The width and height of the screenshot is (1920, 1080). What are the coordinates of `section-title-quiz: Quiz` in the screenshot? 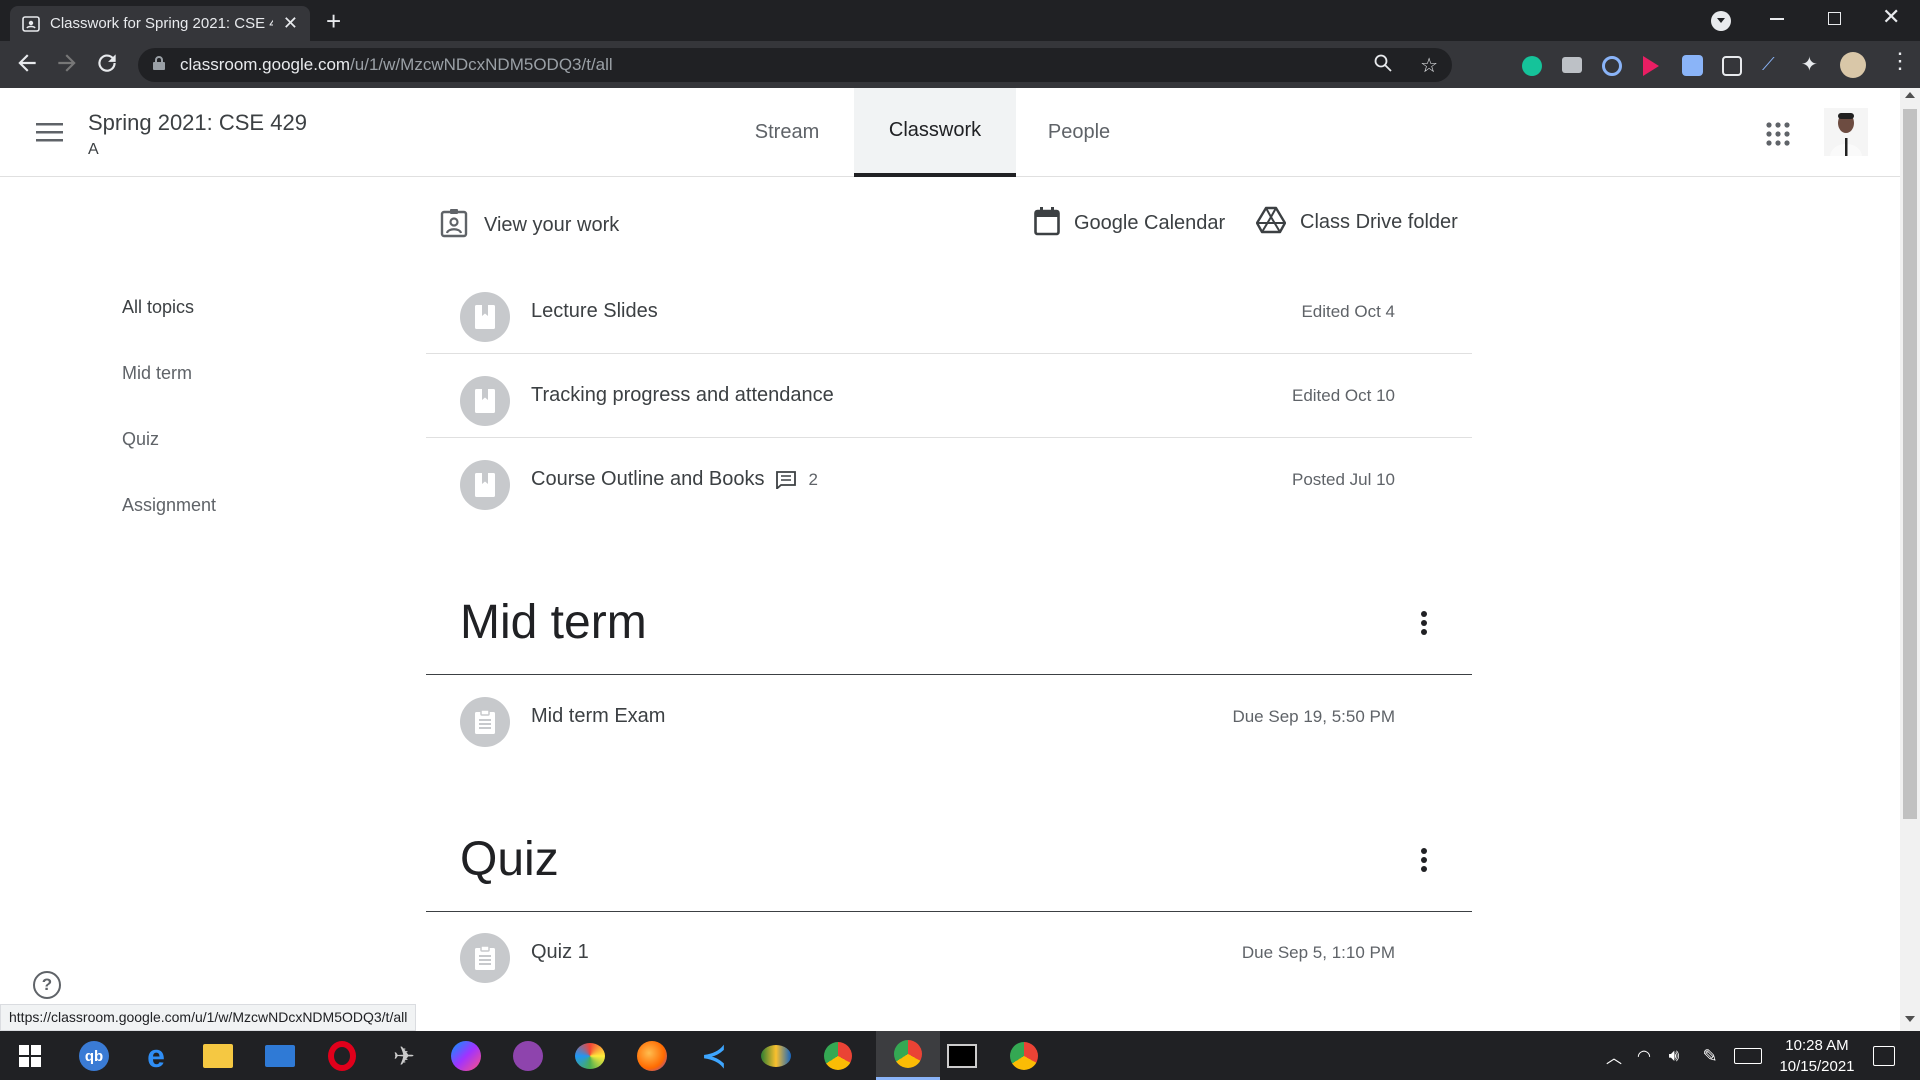 It's located at (509, 859).